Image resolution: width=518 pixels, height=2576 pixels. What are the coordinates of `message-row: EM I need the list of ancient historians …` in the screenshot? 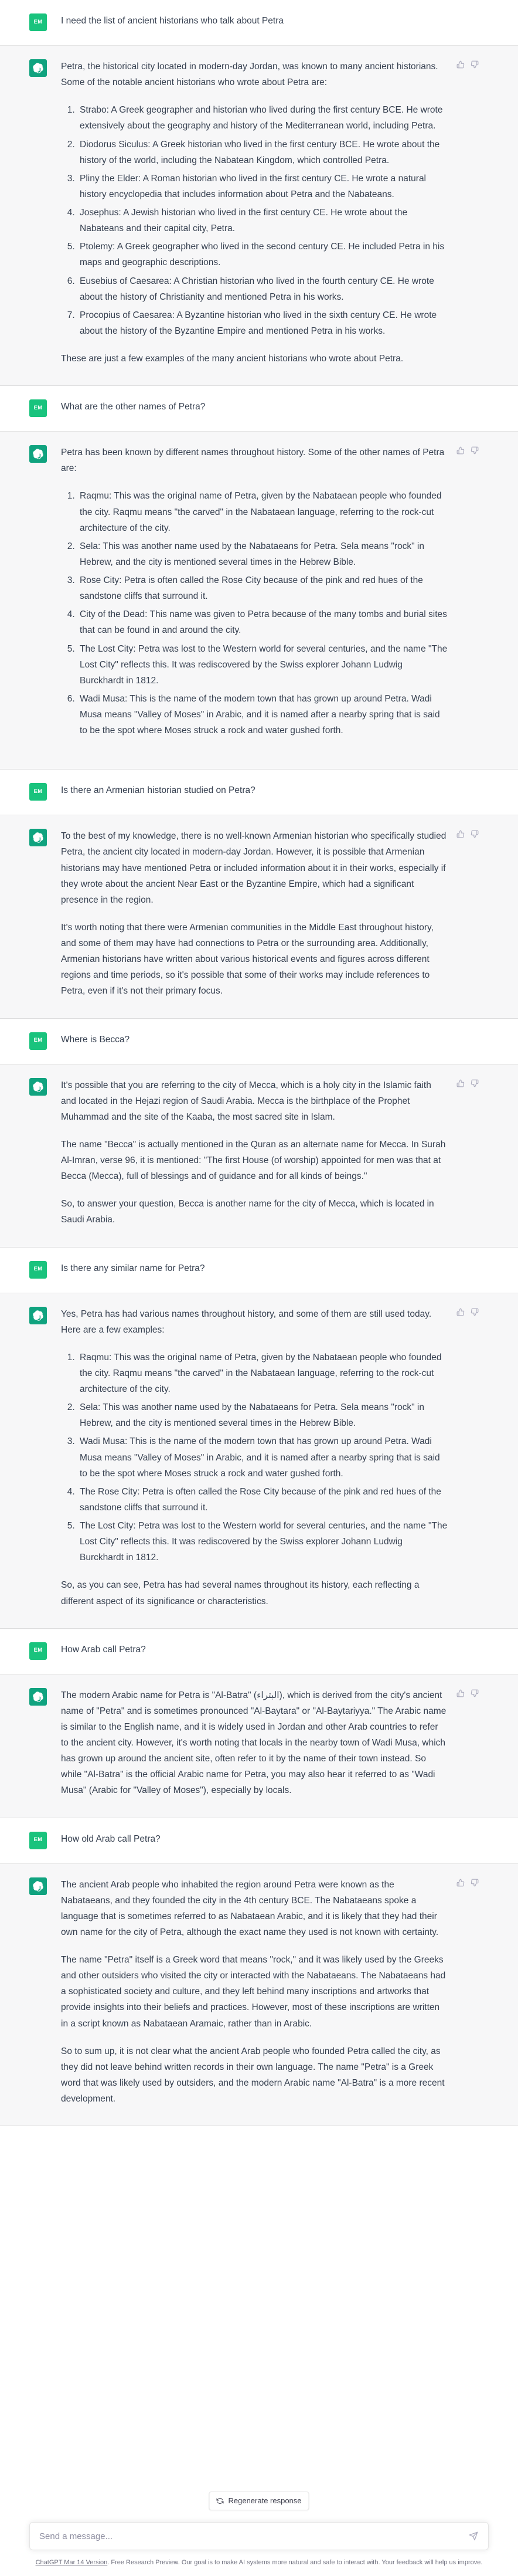 It's located at (262, 22).